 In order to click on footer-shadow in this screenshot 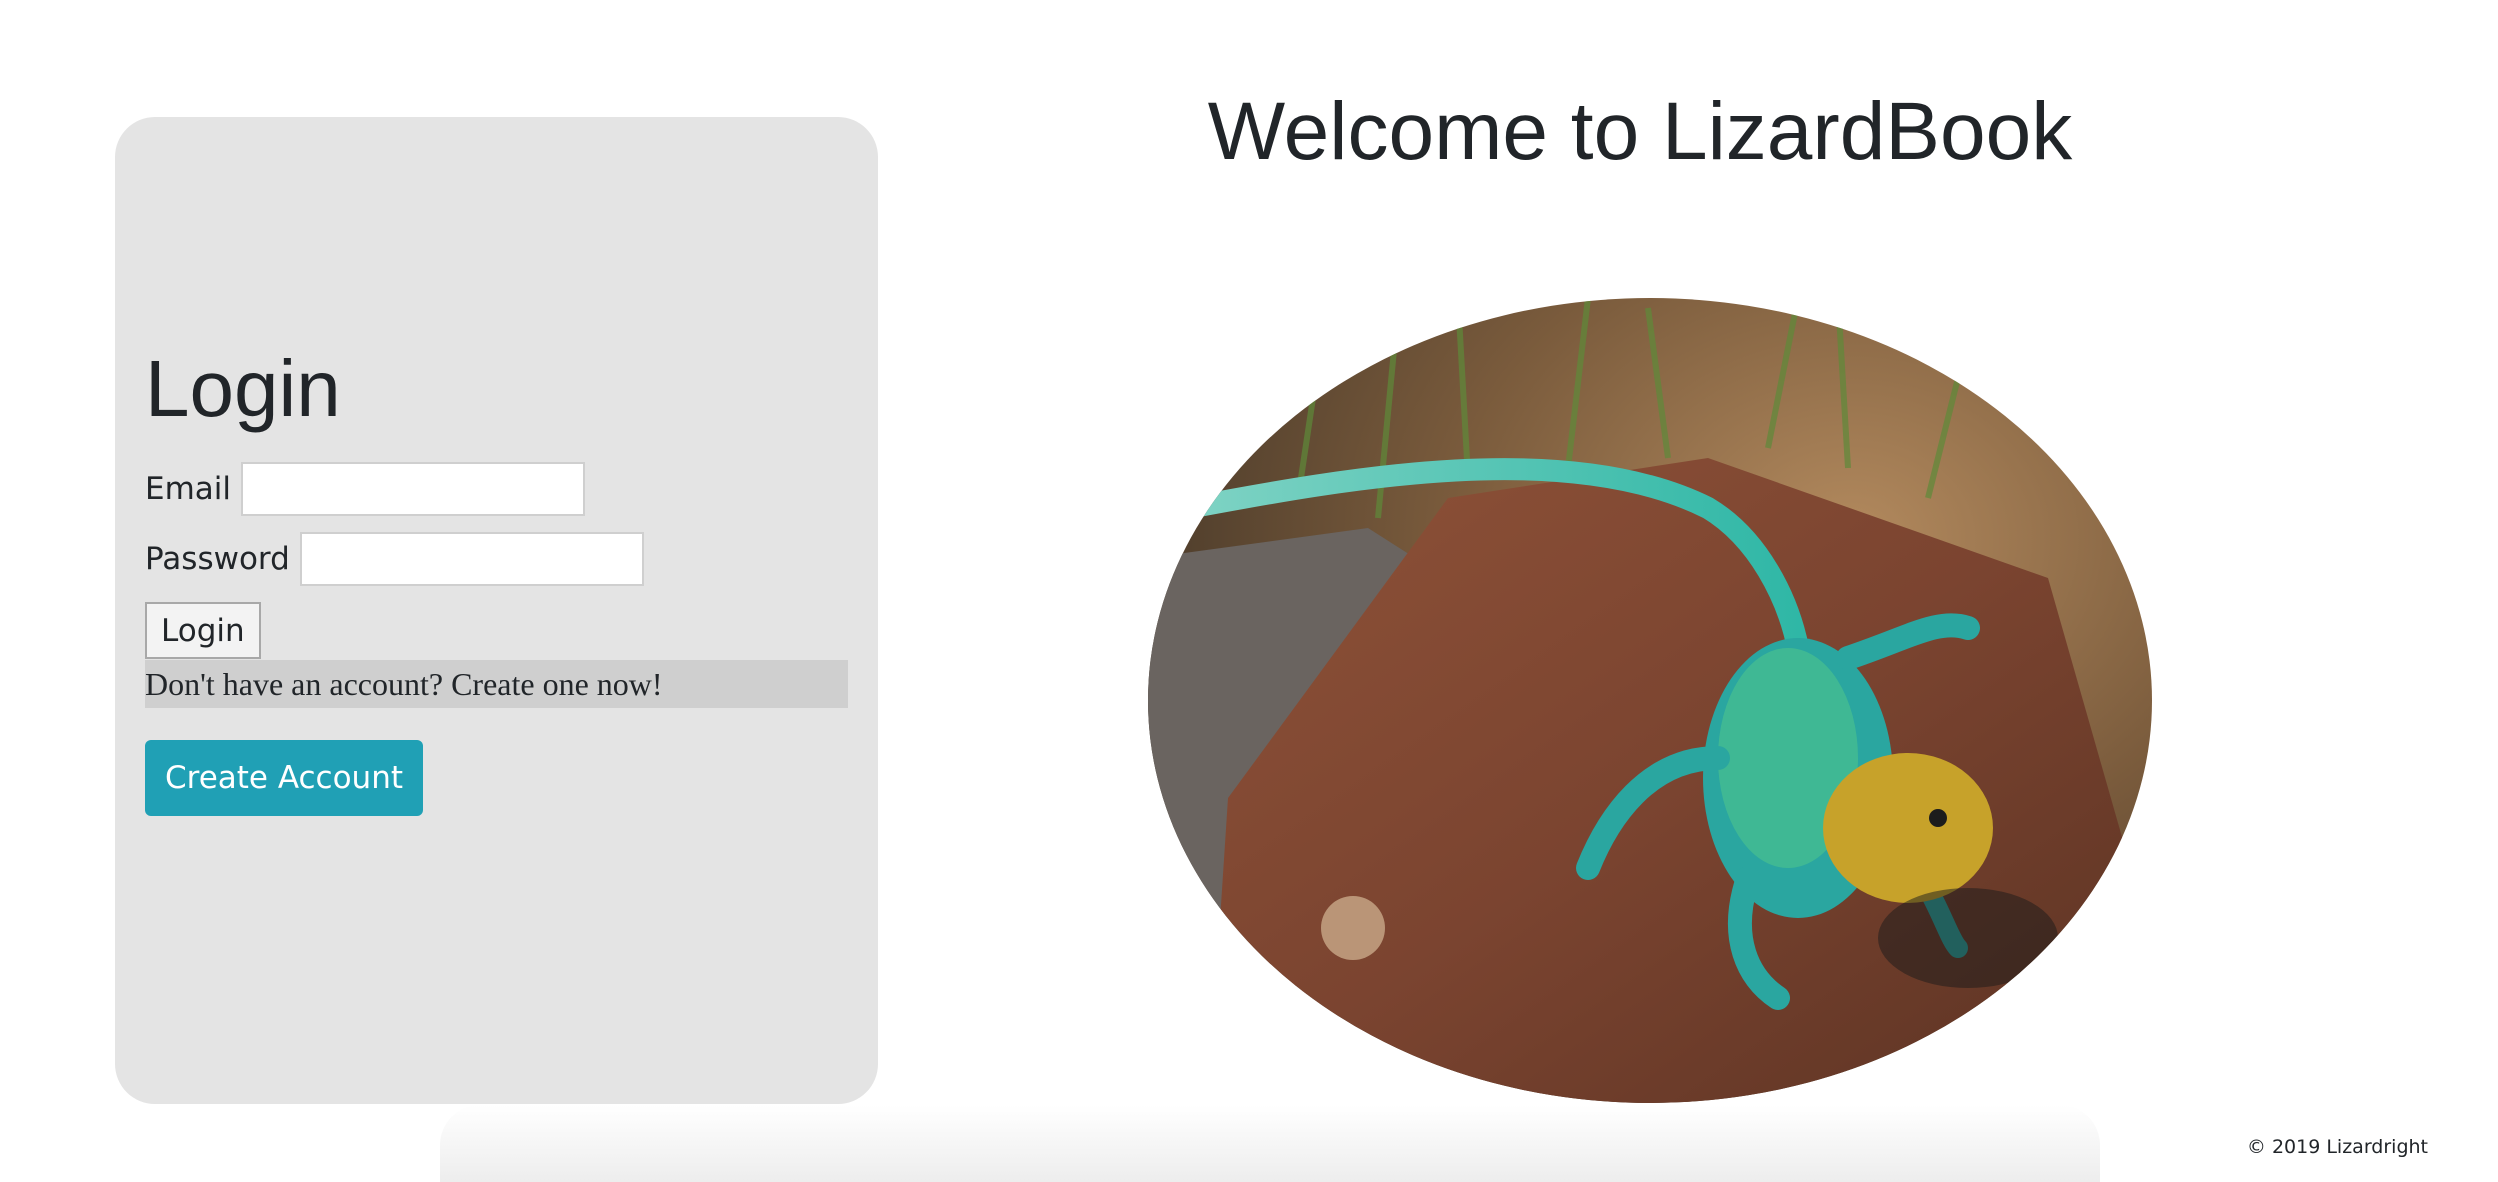, I will do `click(1270, 1143)`.